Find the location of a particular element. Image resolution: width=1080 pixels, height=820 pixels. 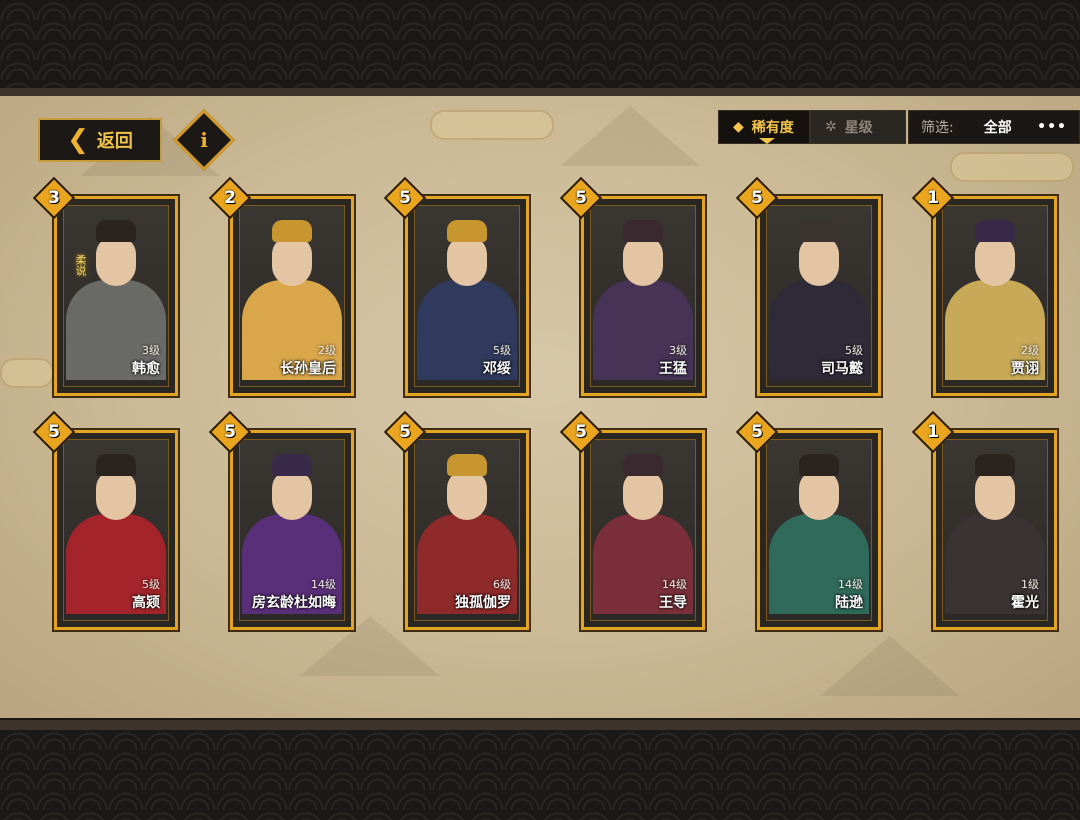

card-tag: 柔说 is located at coordinates (80, 265).